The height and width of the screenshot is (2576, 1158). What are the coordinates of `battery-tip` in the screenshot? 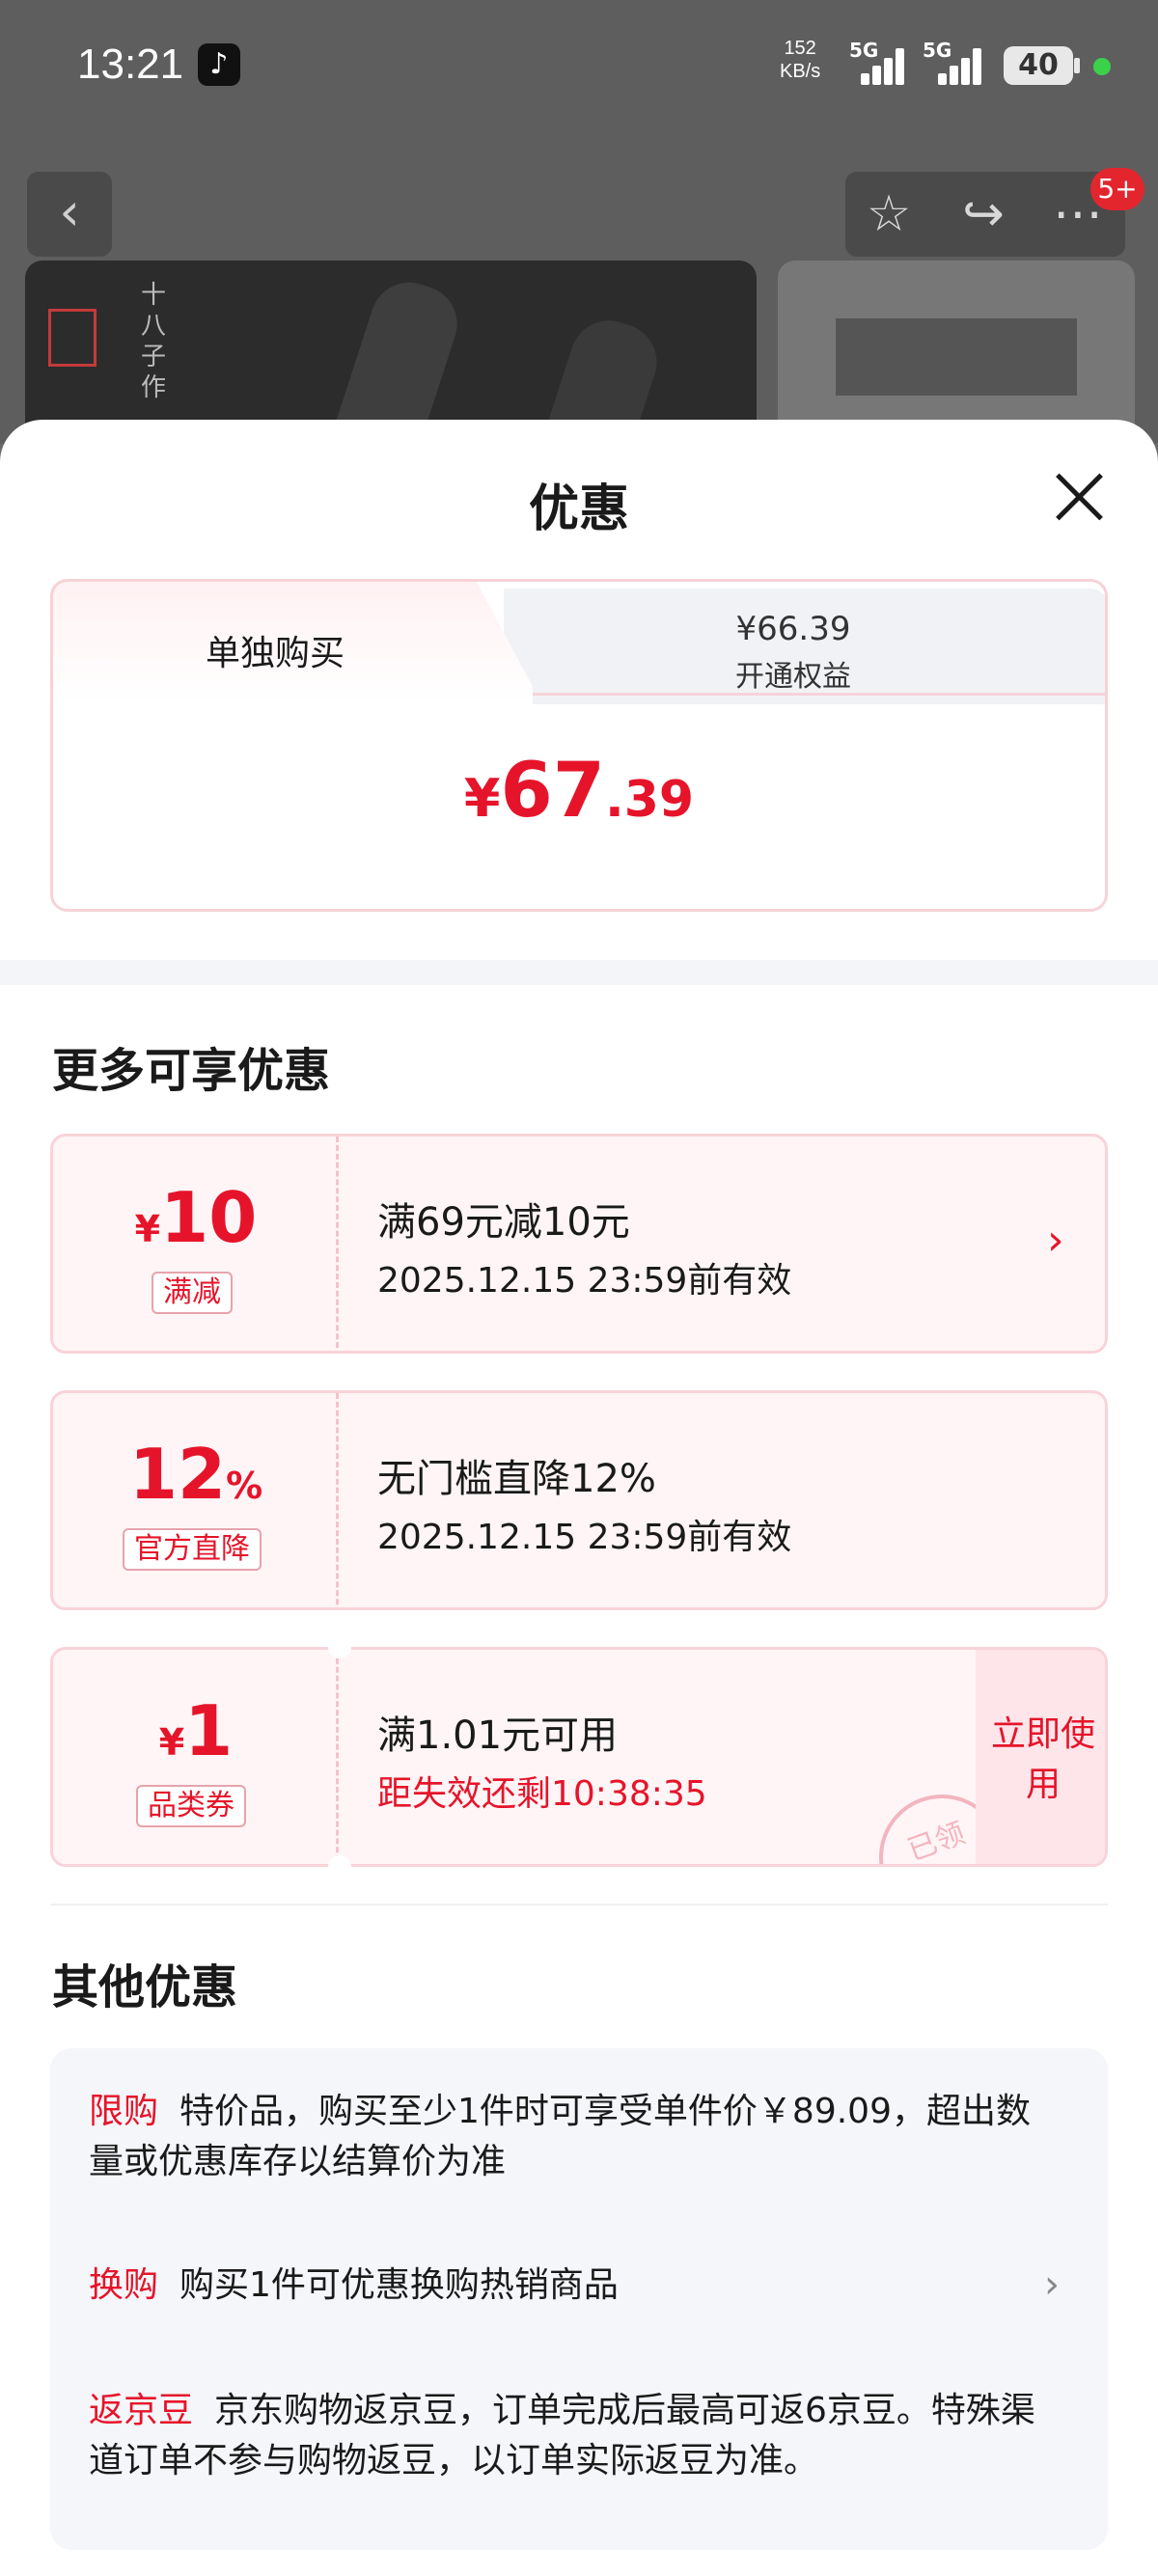 It's located at (1077, 65).